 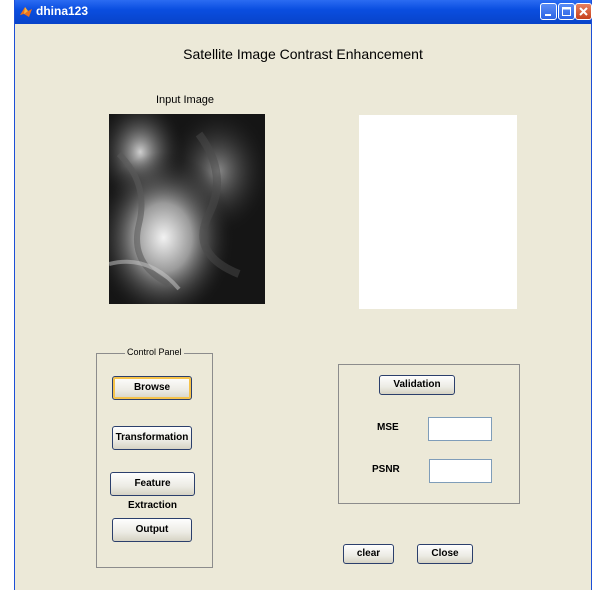 I want to click on feature-extraction-button: Feature Extraction, so click(x=152, y=491).